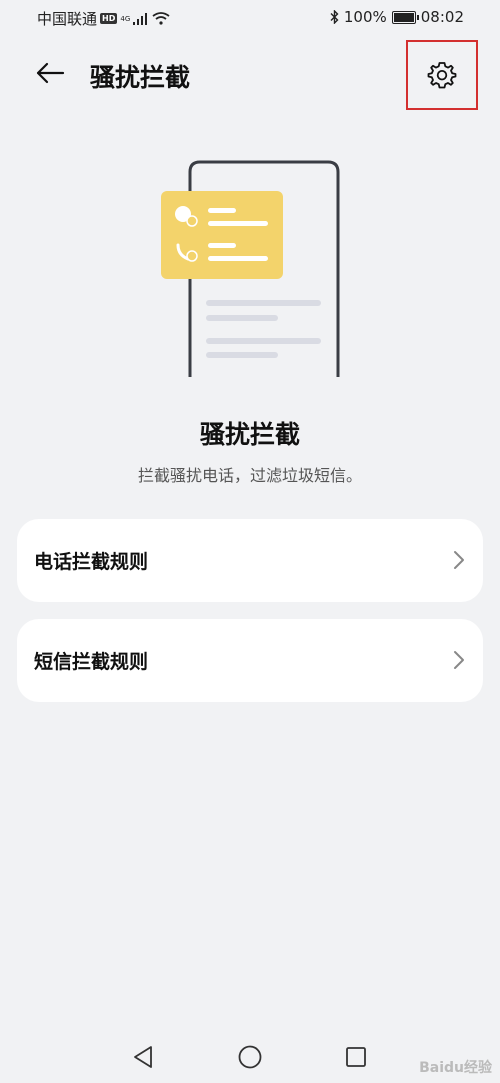  What do you see at coordinates (125, 18) in the screenshot?
I see `network-type: 4G` at bounding box center [125, 18].